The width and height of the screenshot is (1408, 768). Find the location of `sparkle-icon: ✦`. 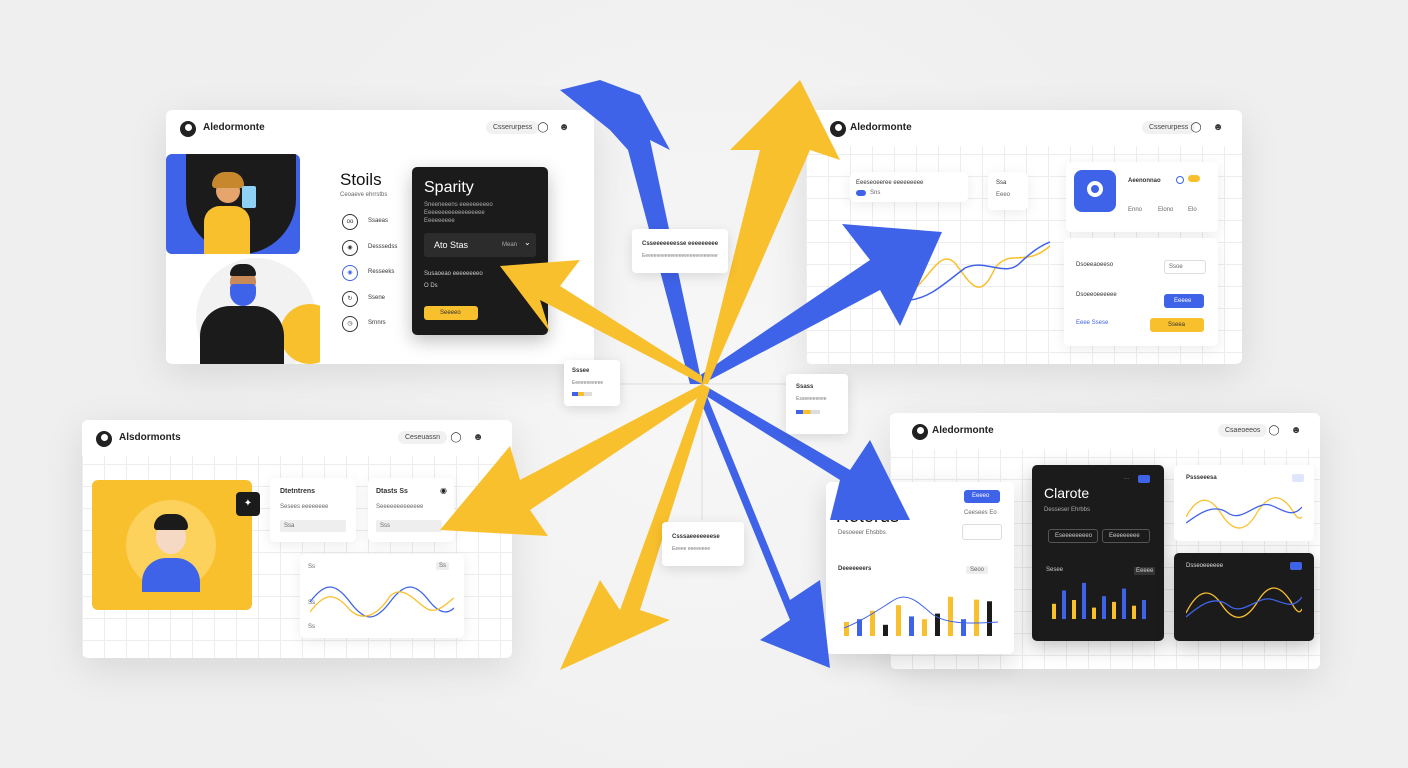

sparkle-icon: ✦ is located at coordinates (248, 504).